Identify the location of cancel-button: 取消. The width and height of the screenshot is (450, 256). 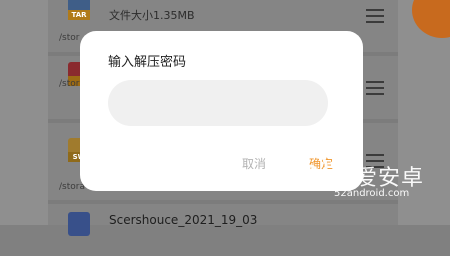
(254, 163).